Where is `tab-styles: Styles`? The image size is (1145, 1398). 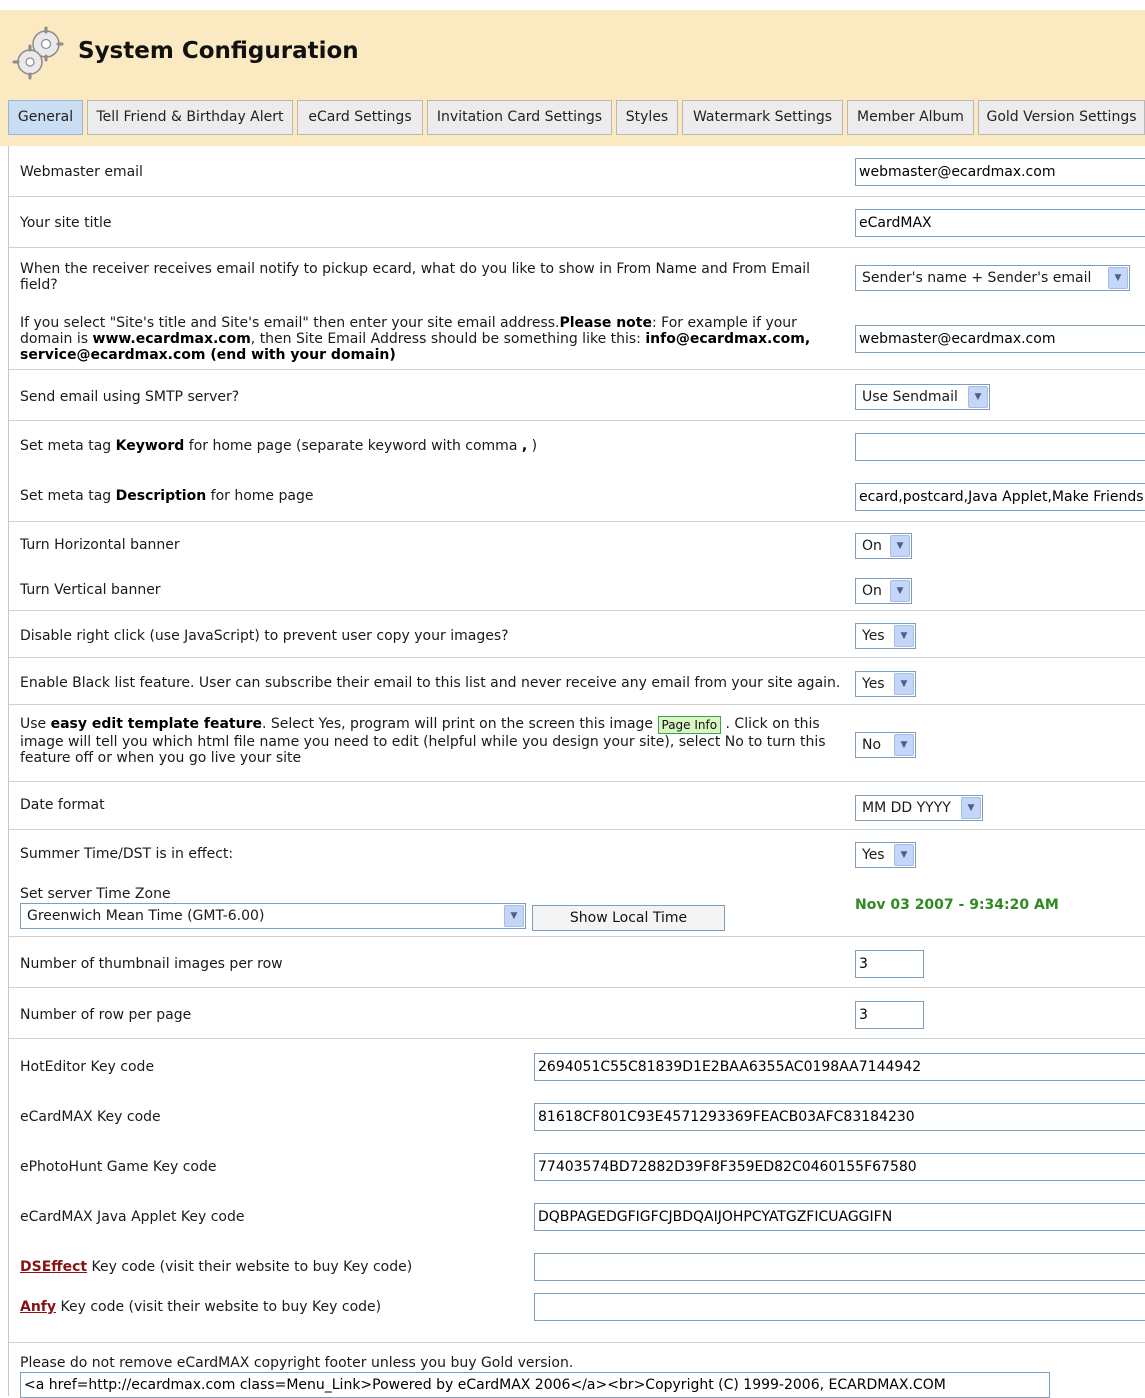 tab-styles: Styles is located at coordinates (647, 117).